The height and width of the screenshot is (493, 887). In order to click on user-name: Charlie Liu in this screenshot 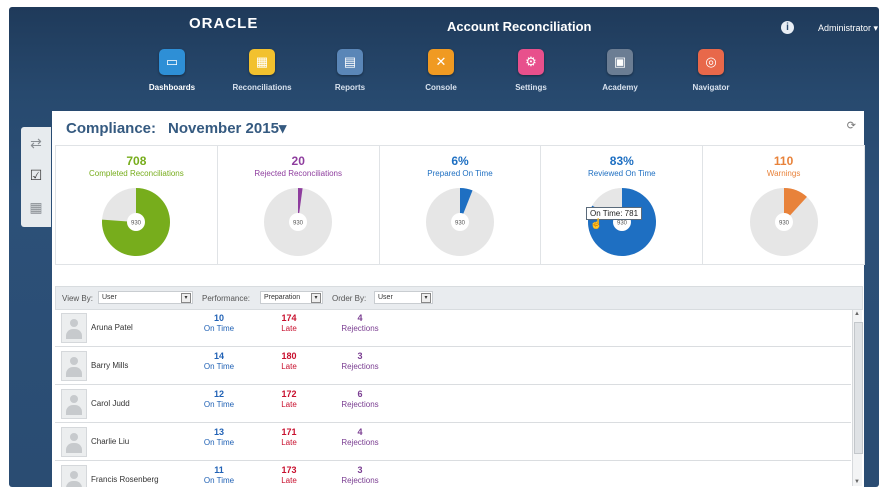, I will do `click(110, 441)`.